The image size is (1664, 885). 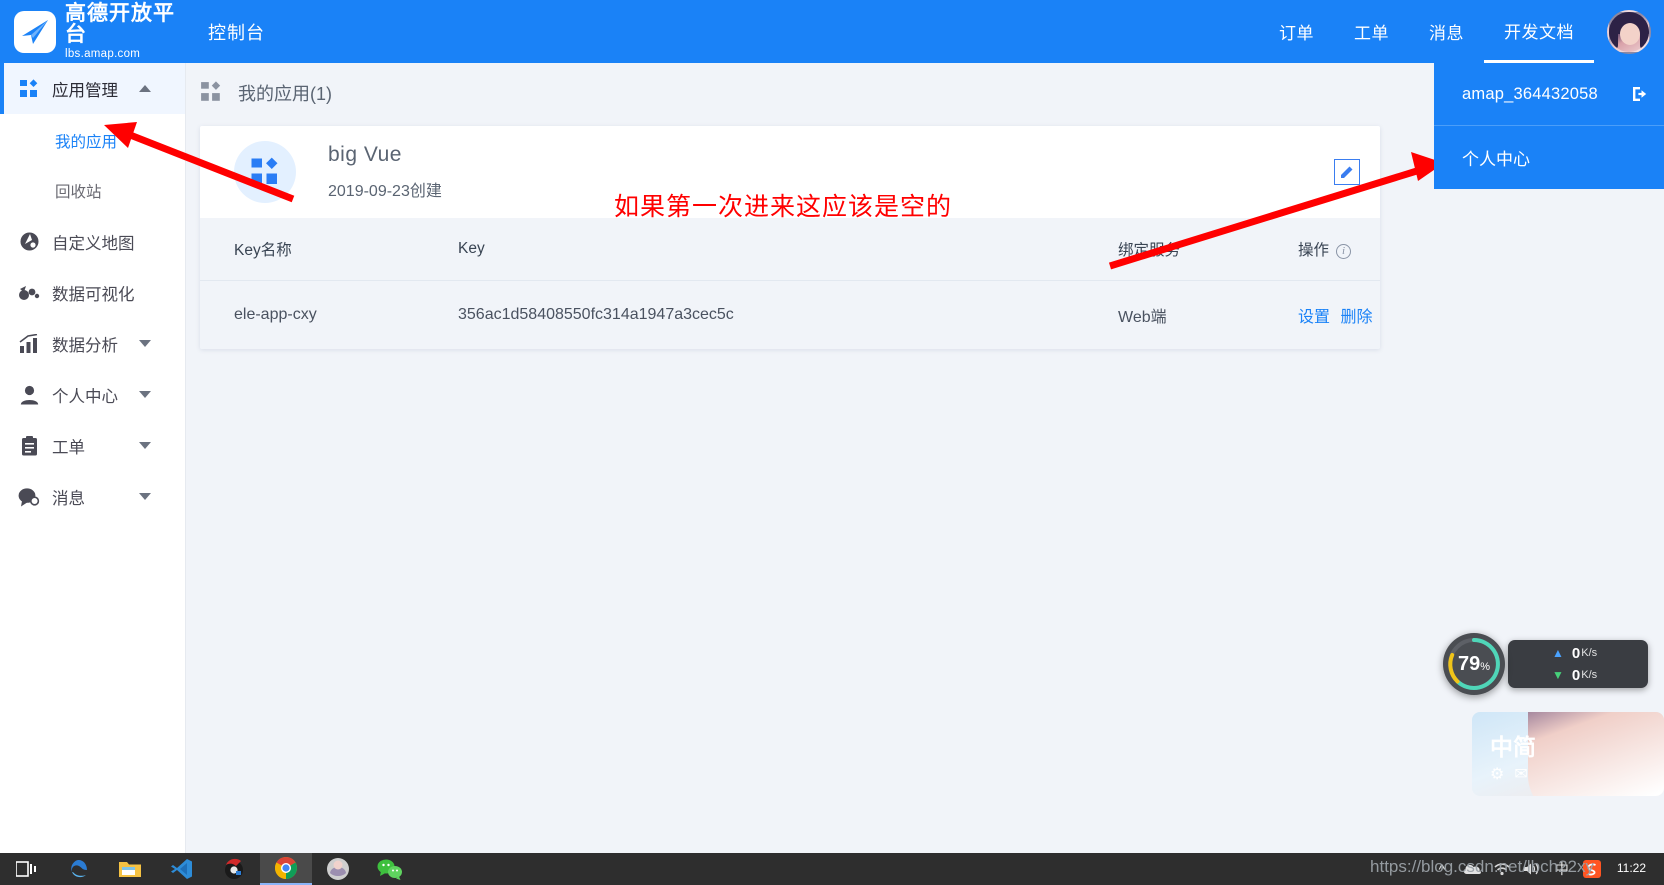 I want to click on ticket-icon, so click(x=29, y=446).